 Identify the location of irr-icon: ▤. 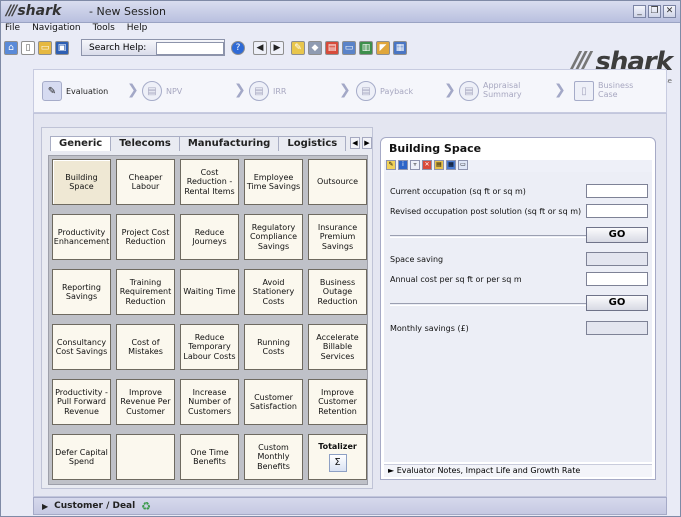
(259, 91).